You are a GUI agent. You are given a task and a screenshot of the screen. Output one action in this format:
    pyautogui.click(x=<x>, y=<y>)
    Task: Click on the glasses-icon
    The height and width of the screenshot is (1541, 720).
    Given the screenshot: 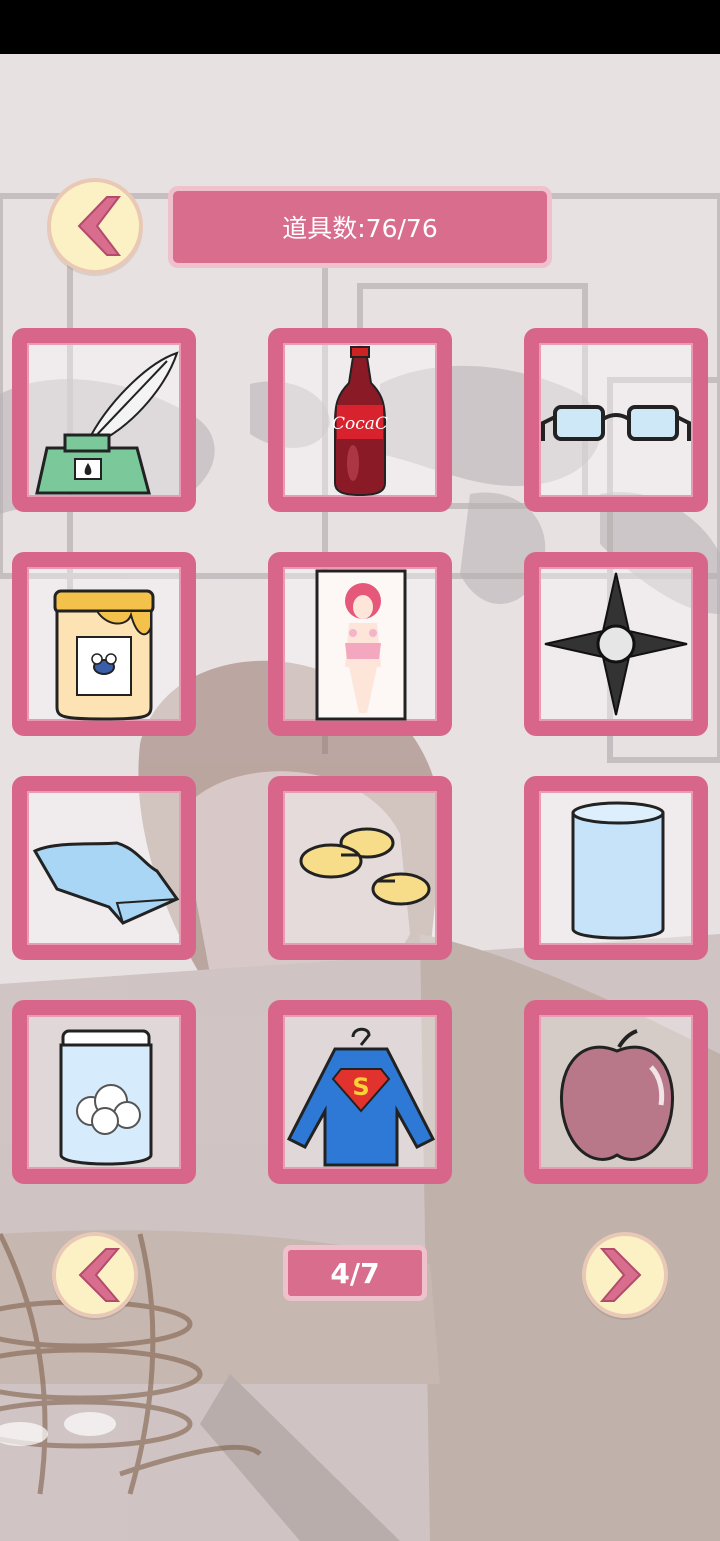 What is the action you would take?
    pyautogui.click(x=616, y=423)
    